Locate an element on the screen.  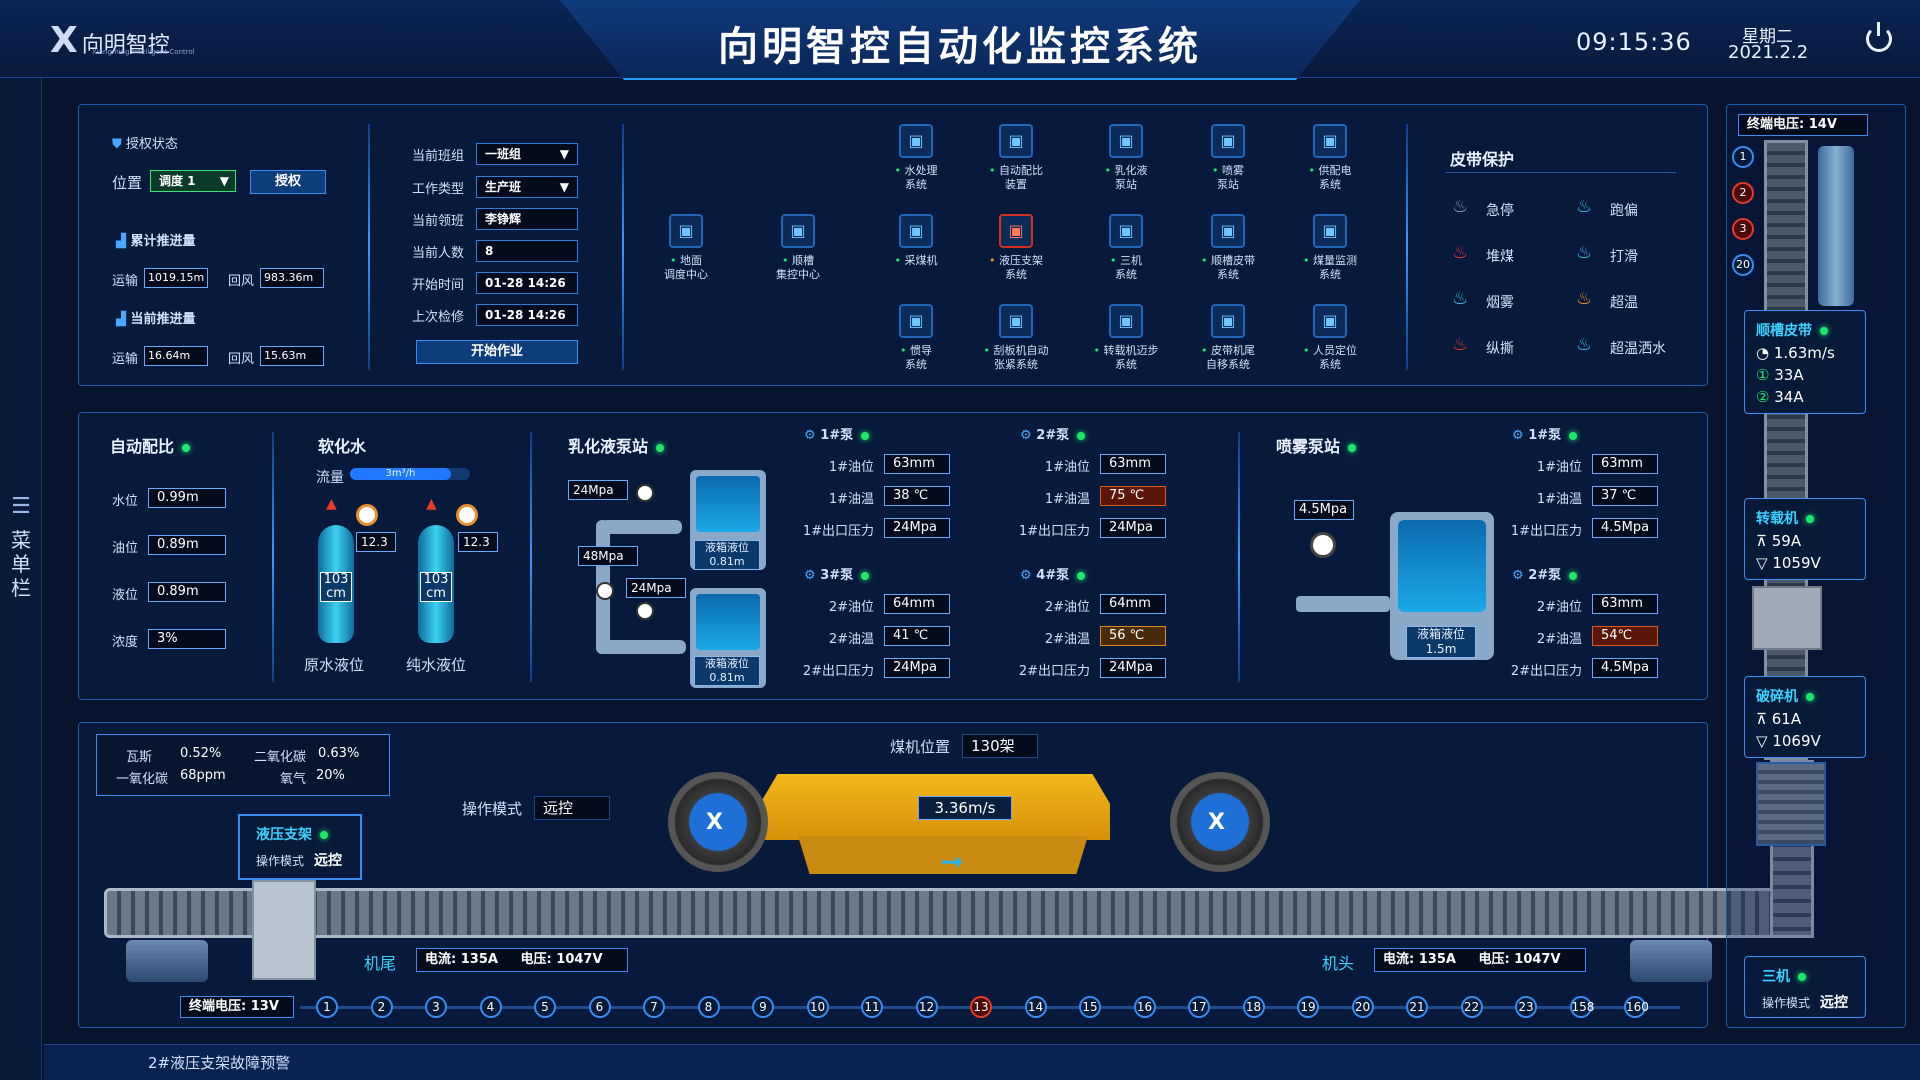
position-select: 调度 1 ▼ is located at coordinates (193, 181).